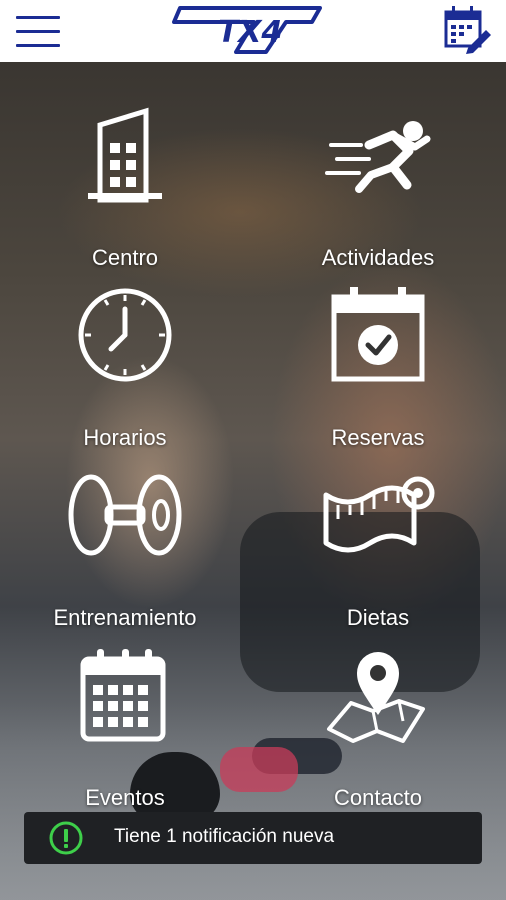 Image resolution: width=506 pixels, height=900 pixels. I want to click on menu-tile-entrenamiento: Entrenamiento, so click(125, 550).